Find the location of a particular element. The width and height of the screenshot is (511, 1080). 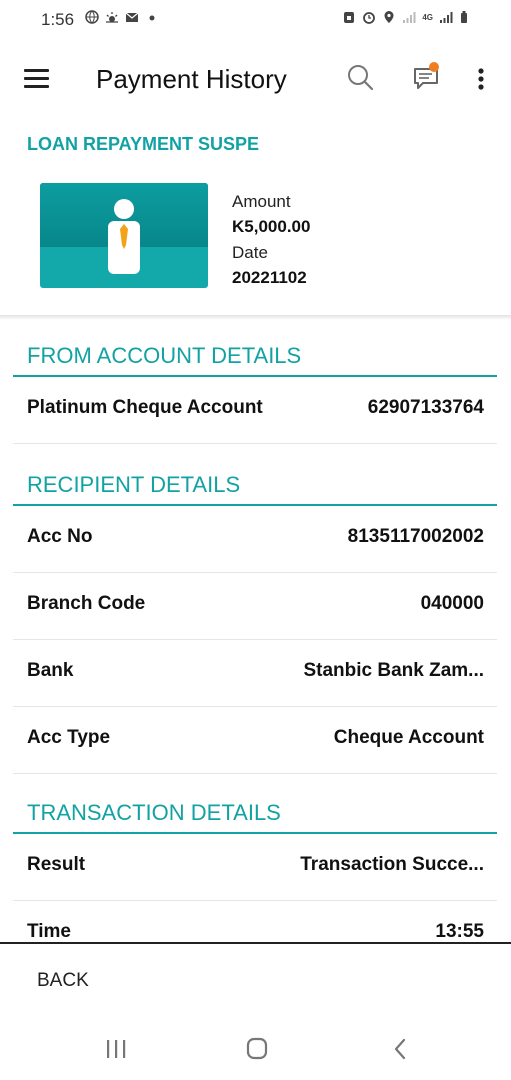

detail-label: Platinum Cheque Account is located at coordinates (145, 407).